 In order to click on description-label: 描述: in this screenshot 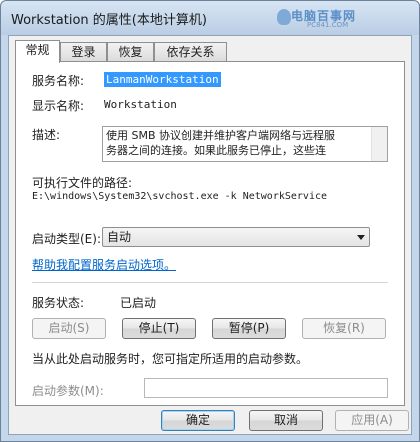, I will do `click(46, 135)`.